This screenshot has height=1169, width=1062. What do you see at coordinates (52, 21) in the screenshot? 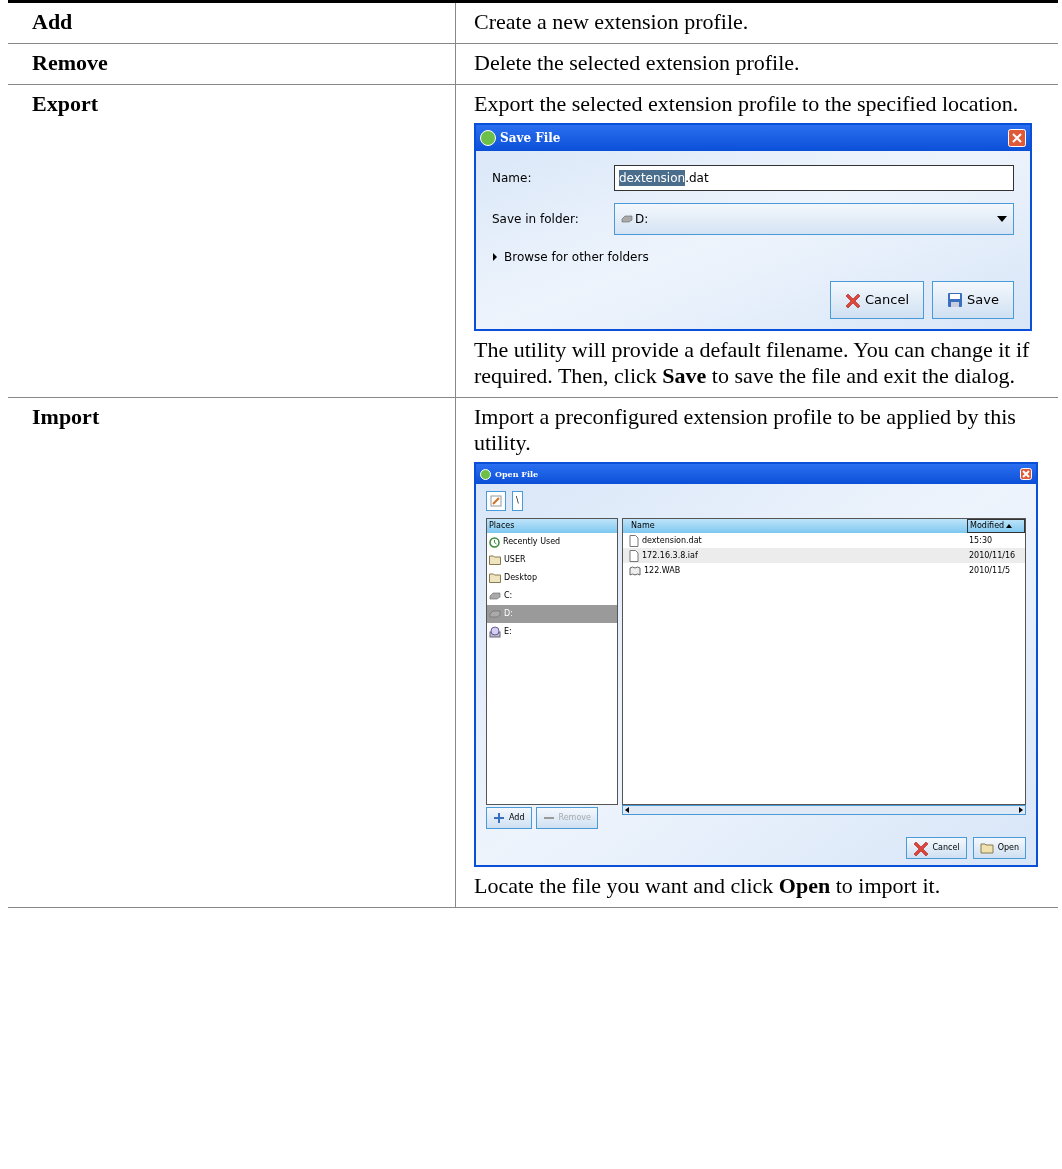
I see `row-label: Add` at bounding box center [52, 21].